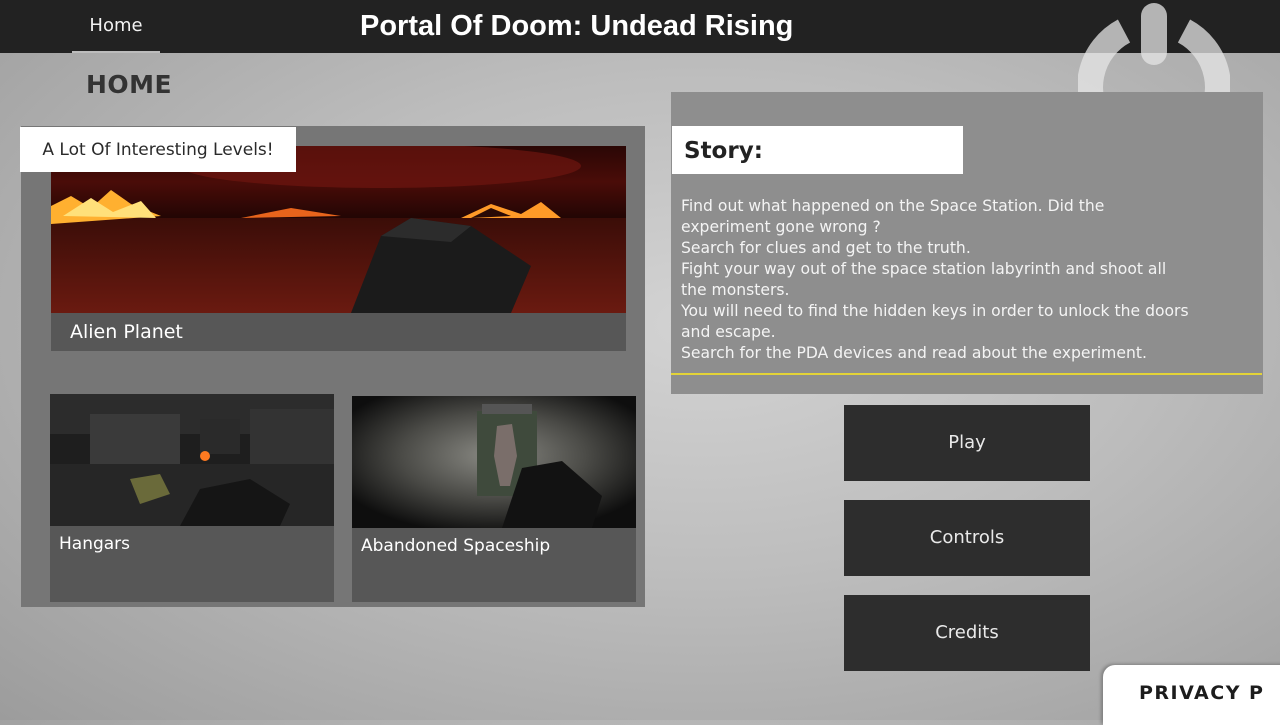 This screenshot has width=1280, height=725. Describe the element at coordinates (338, 248) in the screenshot. I see `level-card-alien-planet: Alien Planet` at that location.